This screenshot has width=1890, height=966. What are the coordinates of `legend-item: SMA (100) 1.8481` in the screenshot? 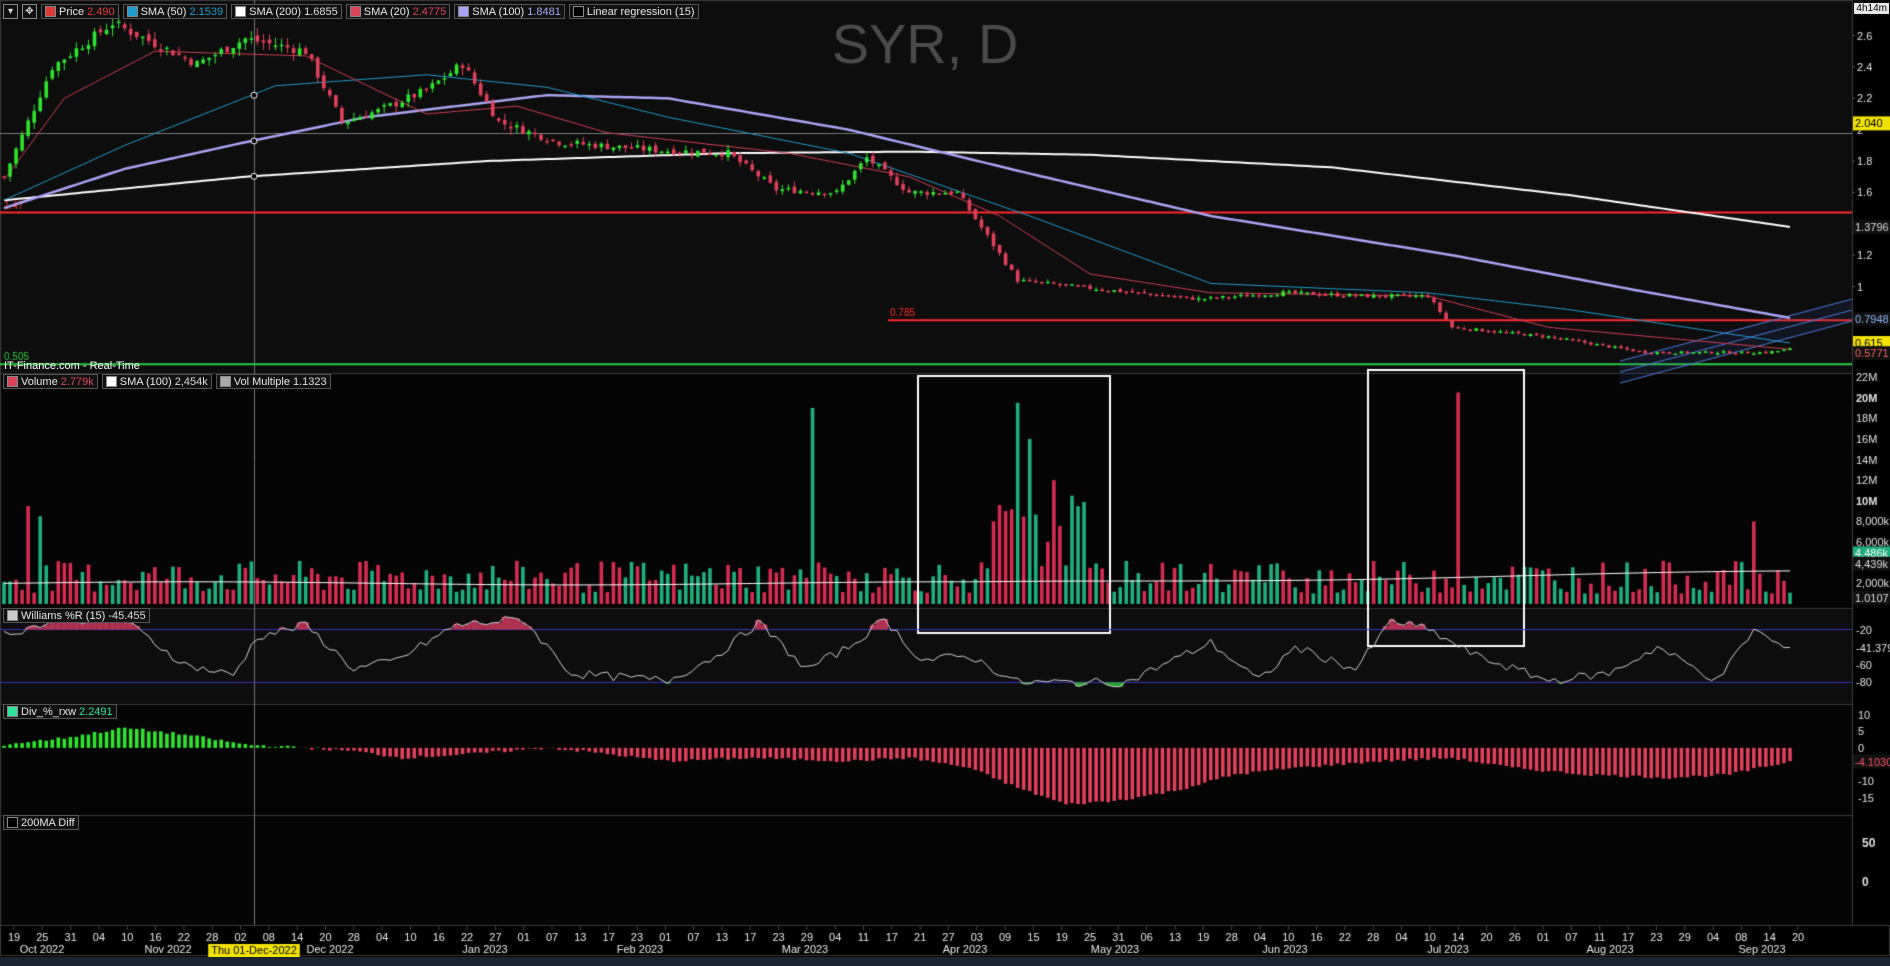 It's located at (509, 11).